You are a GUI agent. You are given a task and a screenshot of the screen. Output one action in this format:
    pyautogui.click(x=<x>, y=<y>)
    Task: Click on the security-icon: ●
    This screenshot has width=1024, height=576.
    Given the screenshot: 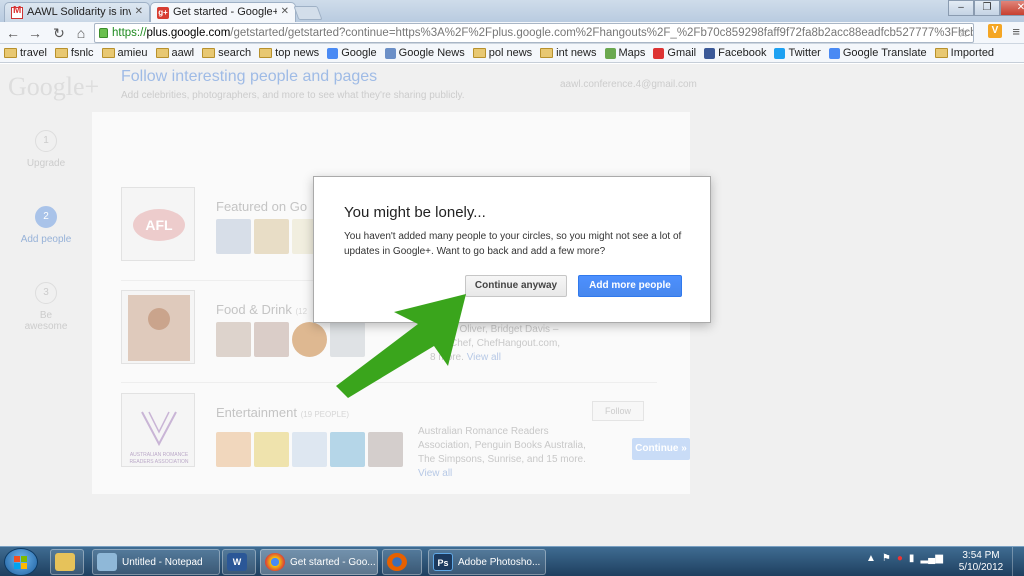 What is the action you would take?
    pyautogui.click(x=900, y=558)
    